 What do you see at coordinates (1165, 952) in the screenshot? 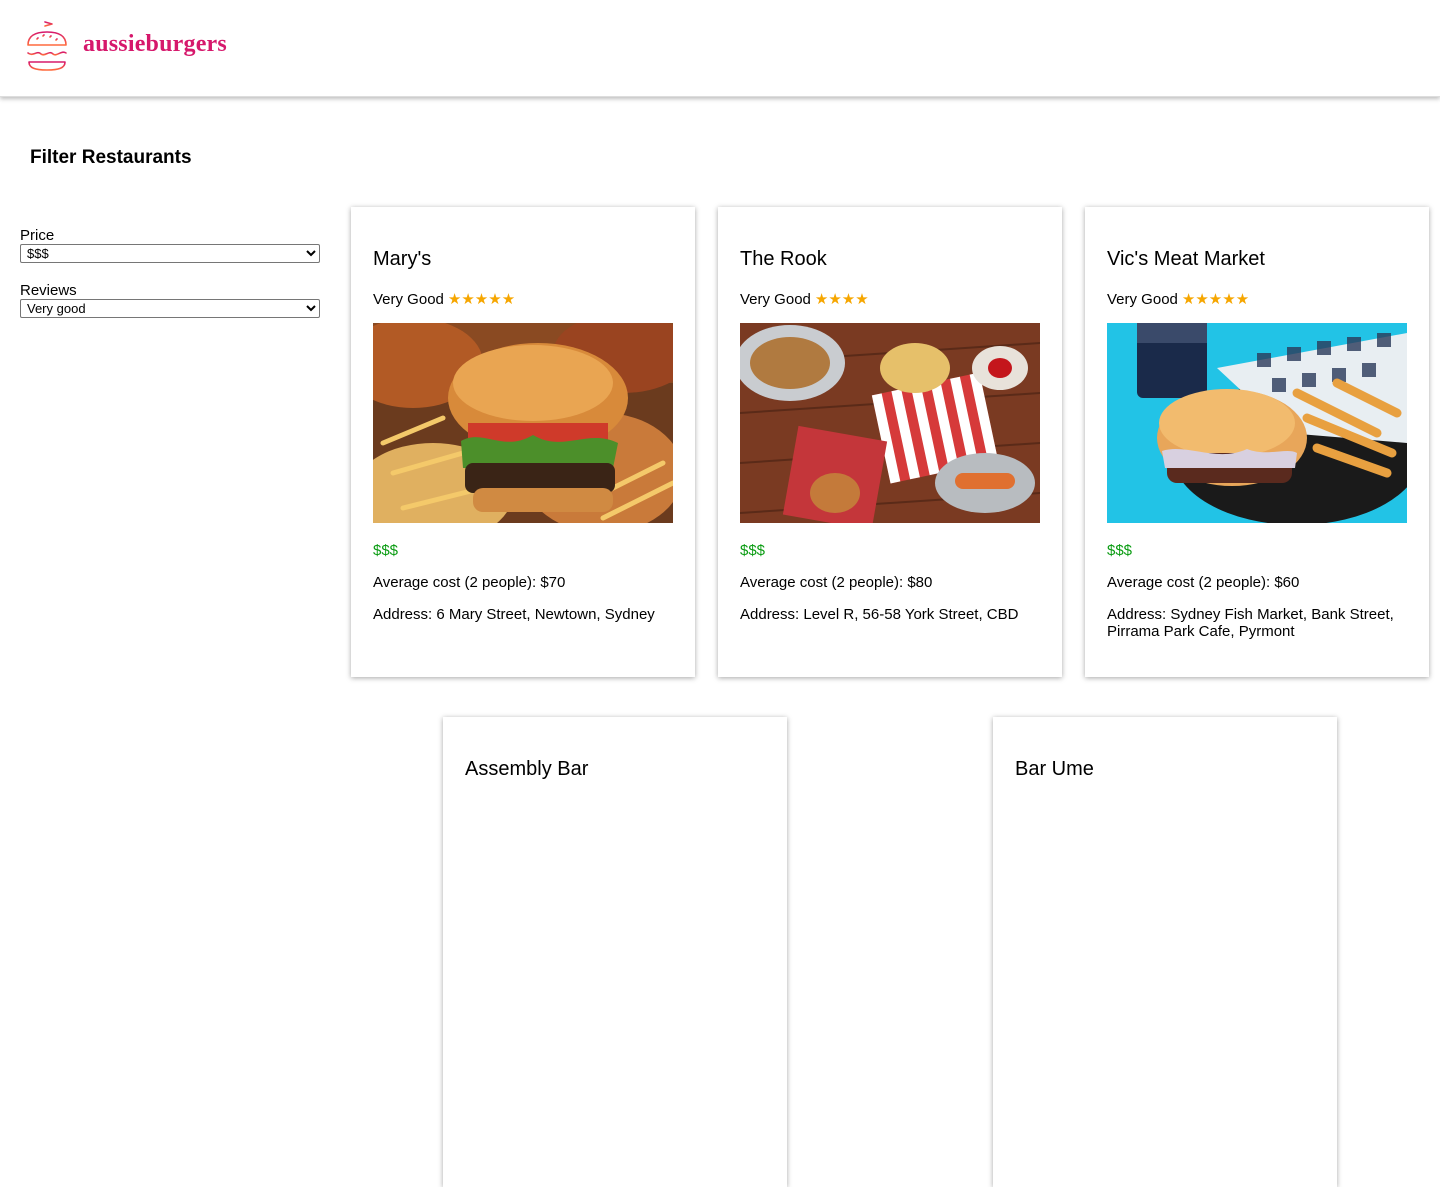
I see `restaurant-card: Bar Ume` at bounding box center [1165, 952].